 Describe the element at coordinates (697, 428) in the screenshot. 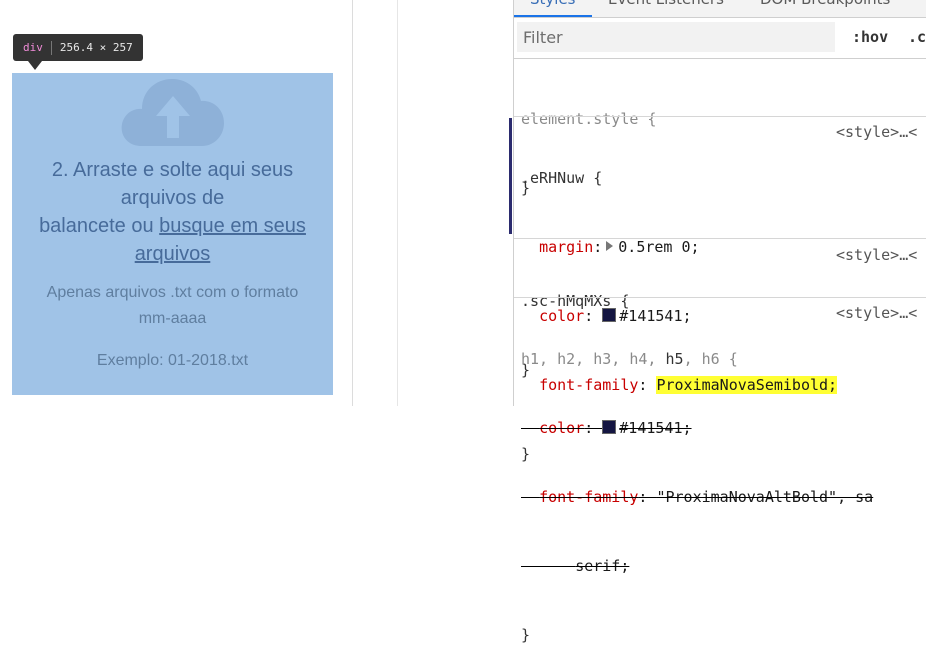

I see `declaration-color-overridden: color: #141541;` at that location.